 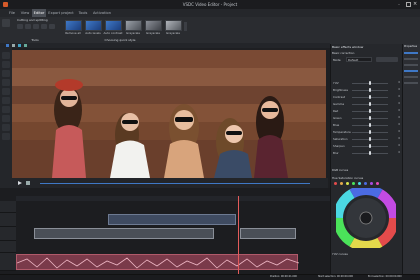 I want to click on split-icon, so click(x=28, y=26).